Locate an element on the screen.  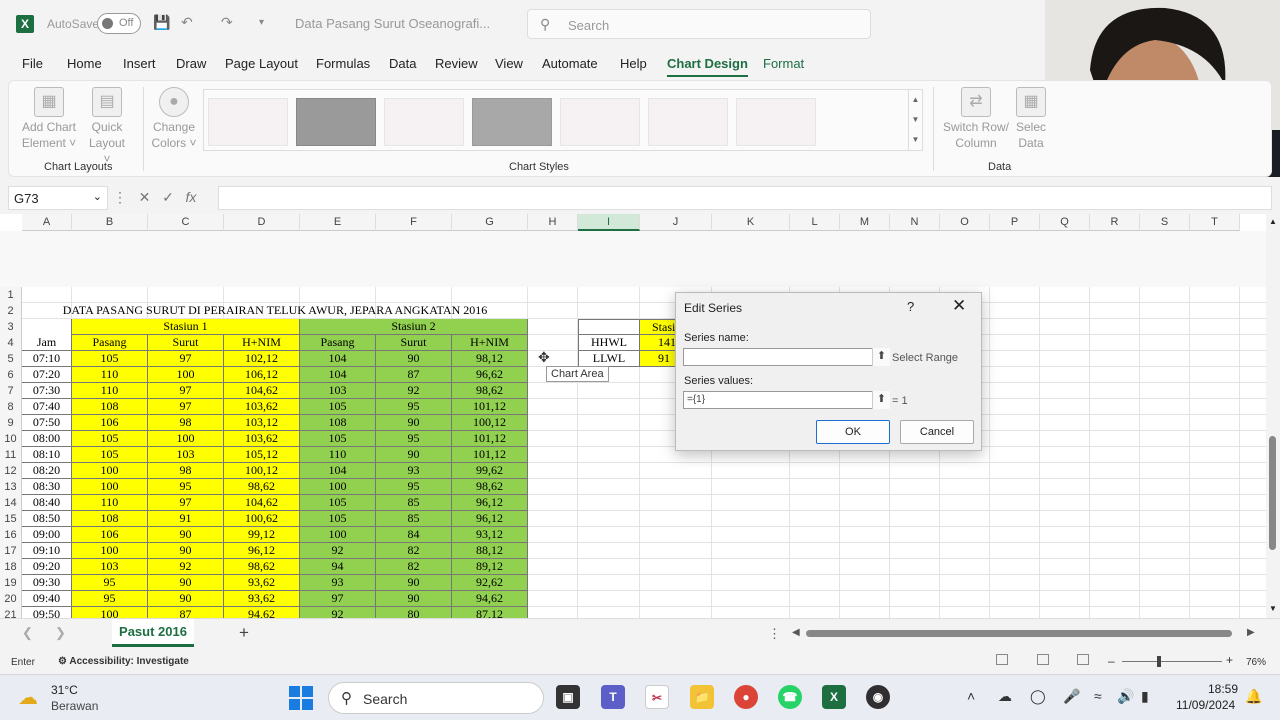
column-header-j: J is located at coordinates (676, 222).